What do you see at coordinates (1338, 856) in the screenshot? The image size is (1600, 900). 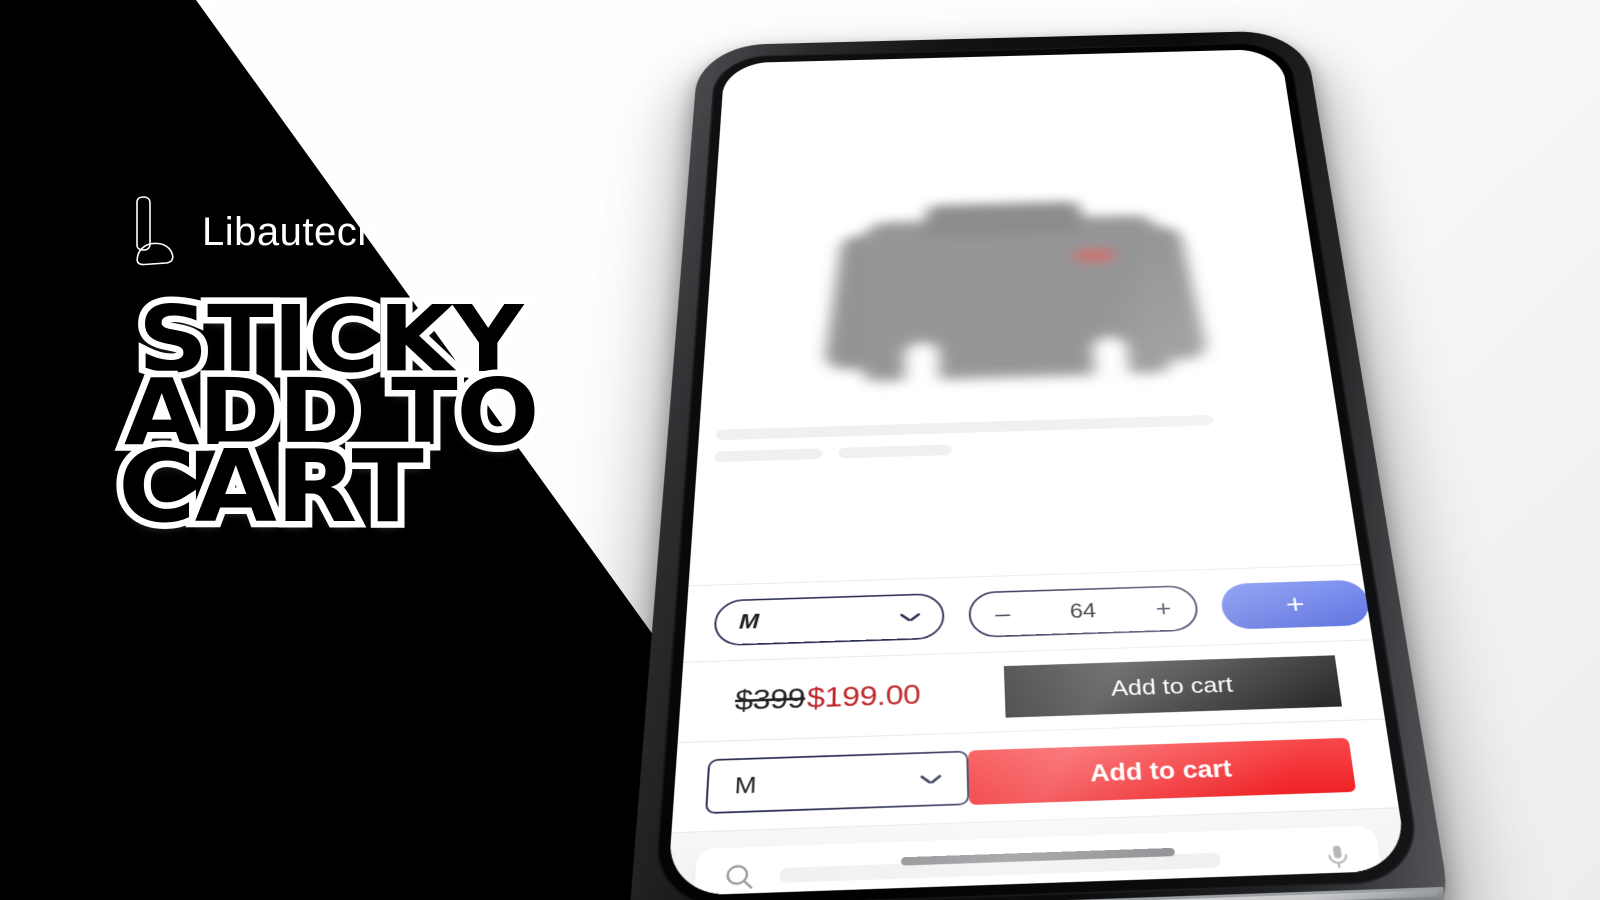 I see `microphone-icon` at bounding box center [1338, 856].